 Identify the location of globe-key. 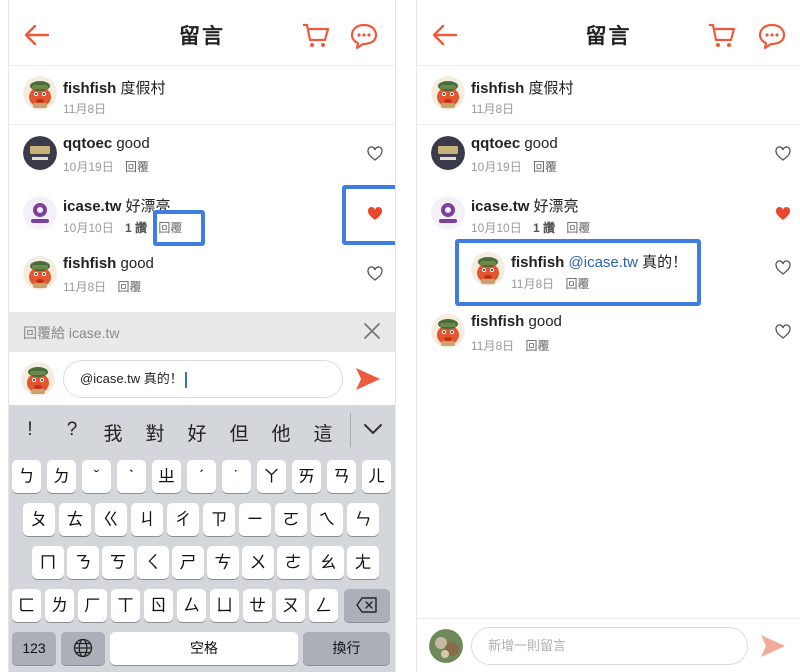
(83, 648).